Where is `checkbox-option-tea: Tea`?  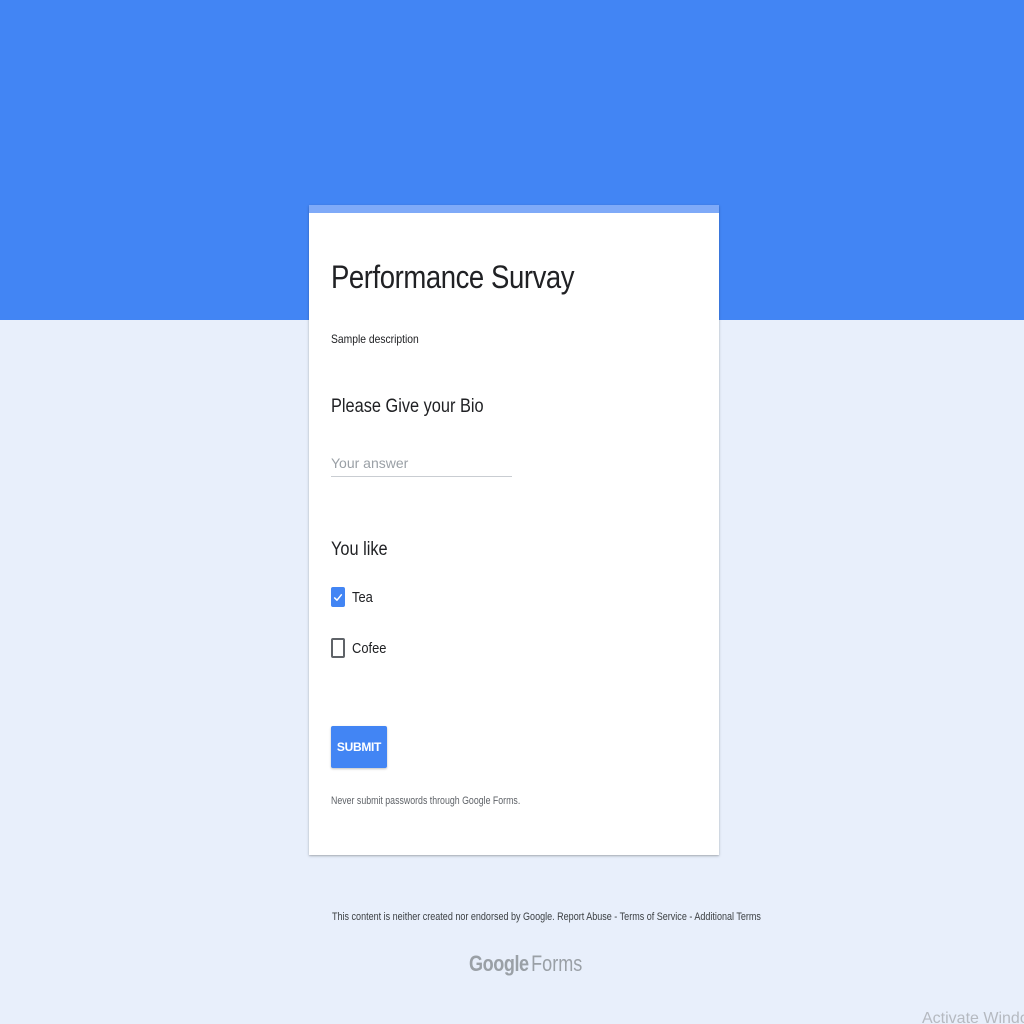 checkbox-option-tea: Tea is located at coordinates (353, 597).